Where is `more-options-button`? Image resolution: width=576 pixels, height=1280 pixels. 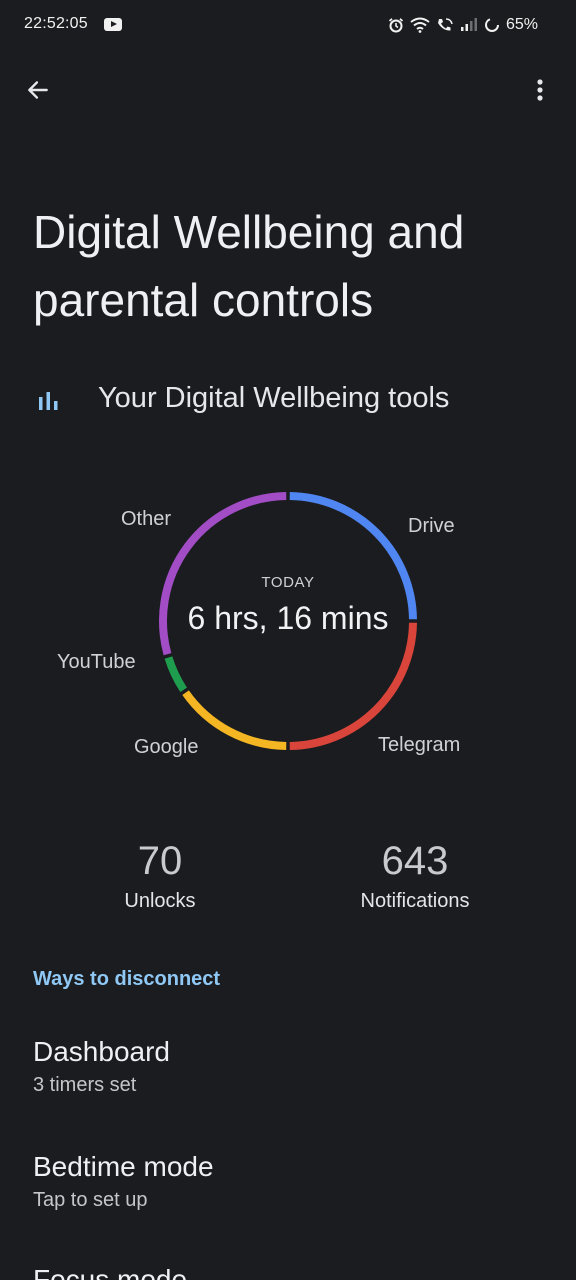
more-options-button is located at coordinates (540, 90).